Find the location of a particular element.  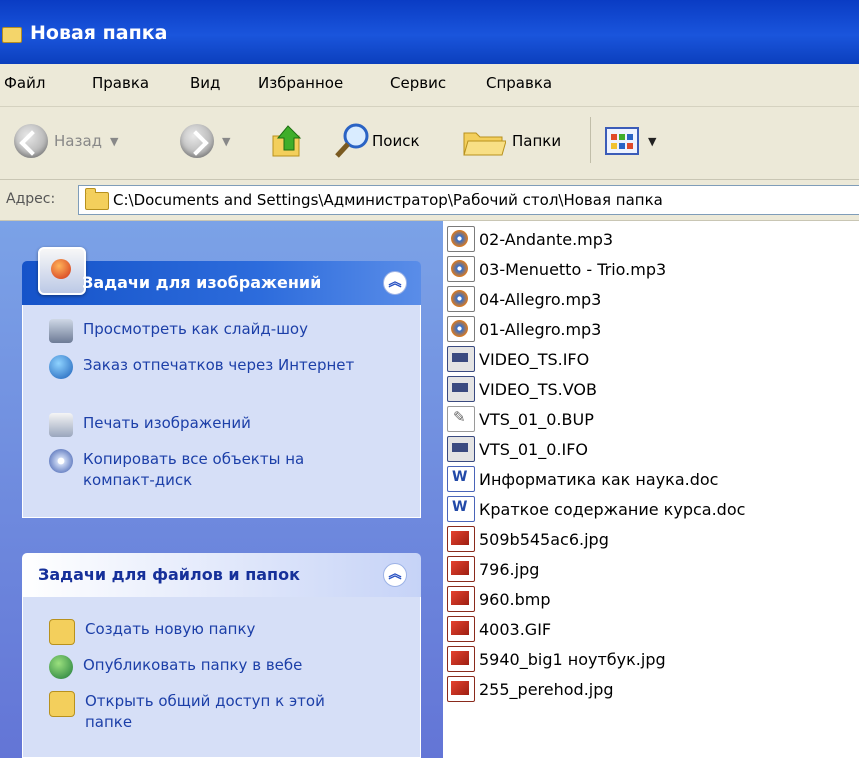

task-label: Заказ отпечатков через Интернет is located at coordinates (219, 365).